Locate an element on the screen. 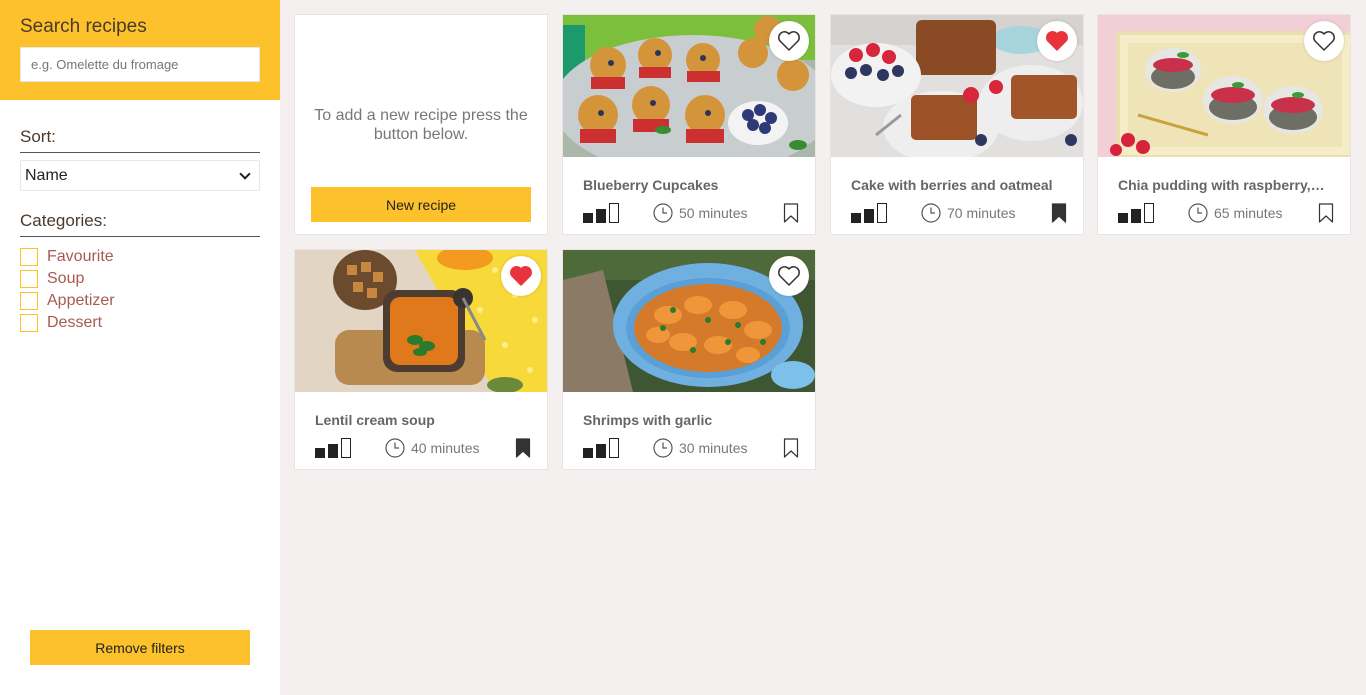 The height and width of the screenshot is (695, 1366). search-panel: Search recipes is located at coordinates (140, 50).